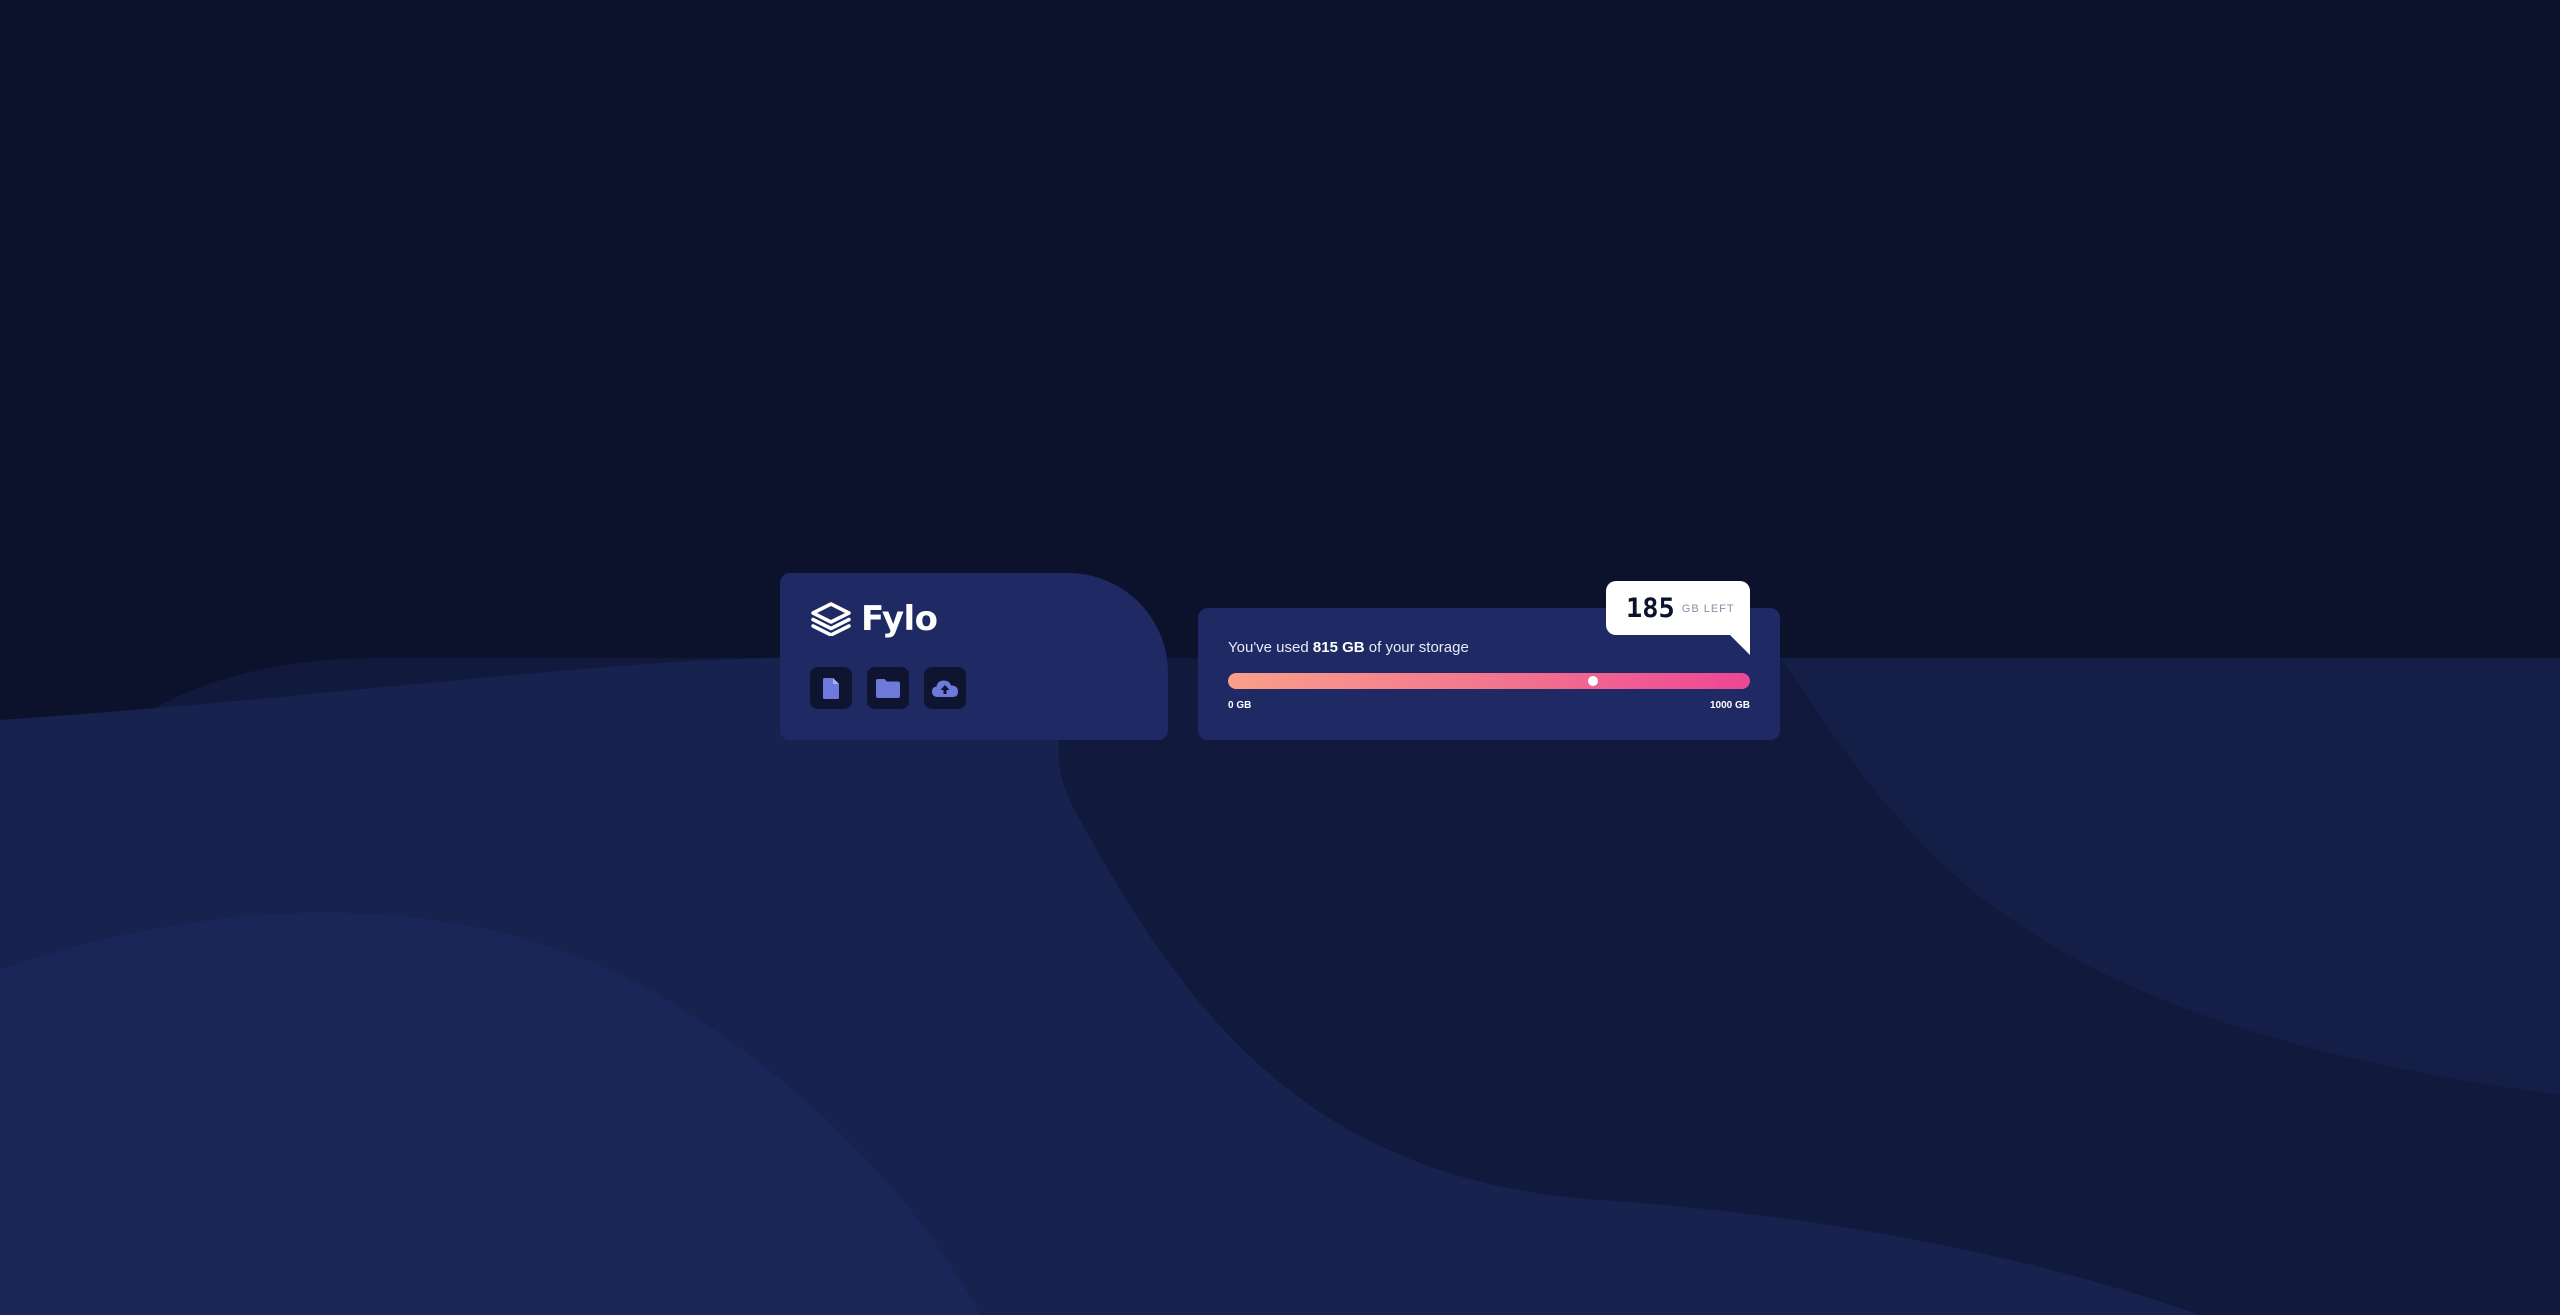 The width and height of the screenshot is (2560, 1315). What do you see at coordinates (1338, 647) in the screenshot?
I see `usage-amount: 815 GB` at bounding box center [1338, 647].